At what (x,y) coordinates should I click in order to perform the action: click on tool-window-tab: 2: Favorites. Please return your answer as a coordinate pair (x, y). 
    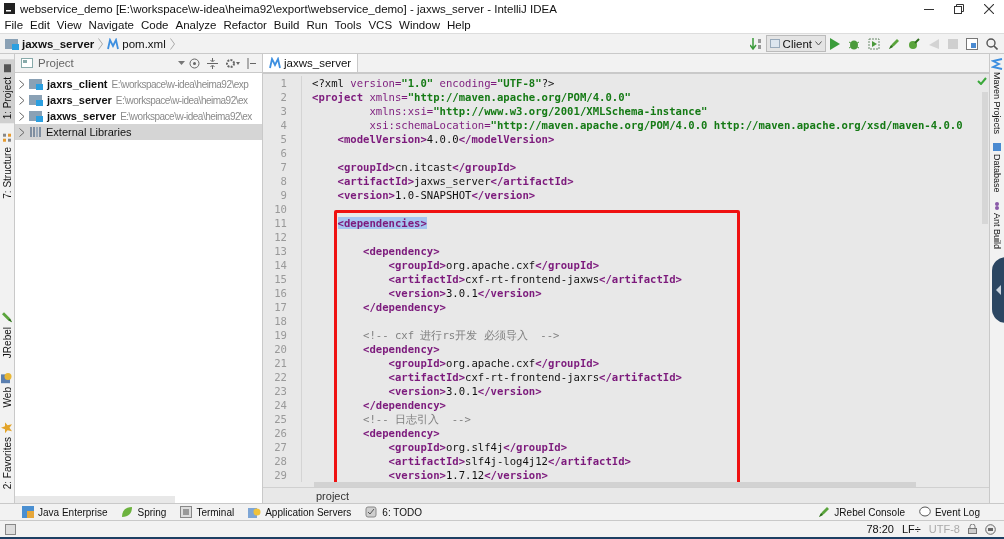
    Looking at the image, I should click on (7, 455).